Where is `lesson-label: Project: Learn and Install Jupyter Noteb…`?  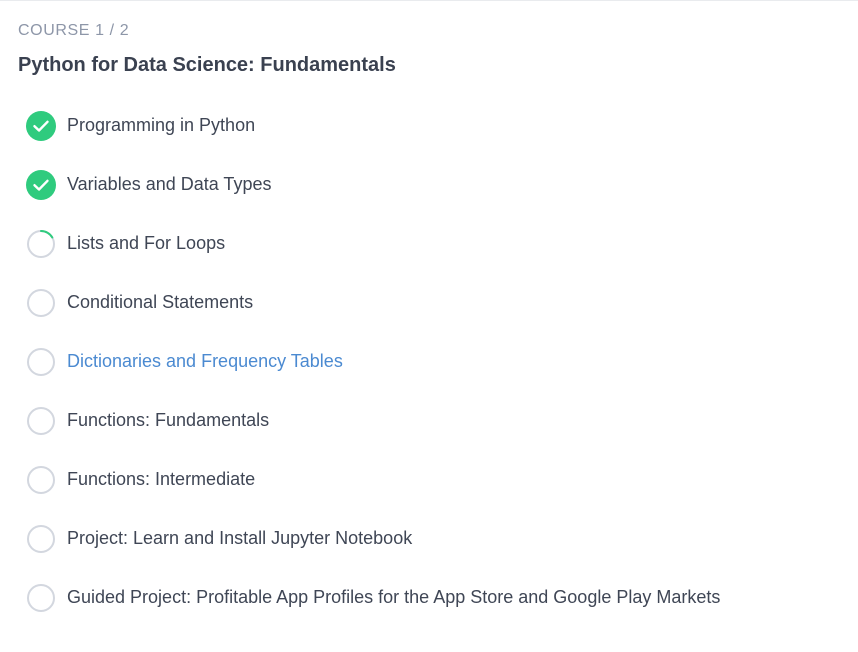 lesson-label: Project: Learn and Install Jupyter Noteb… is located at coordinates (240, 538).